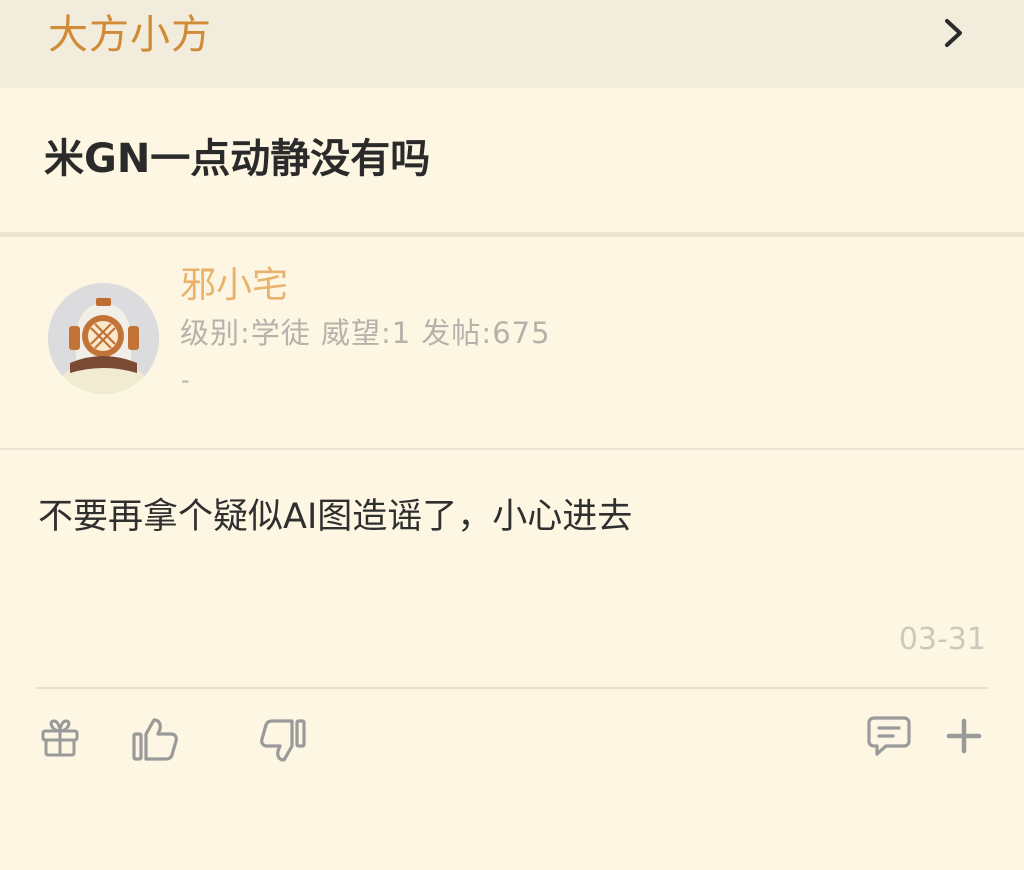 The image size is (1024, 870). Describe the element at coordinates (942, 639) in the screenshot. I see `post-date: 03-31` at that location.